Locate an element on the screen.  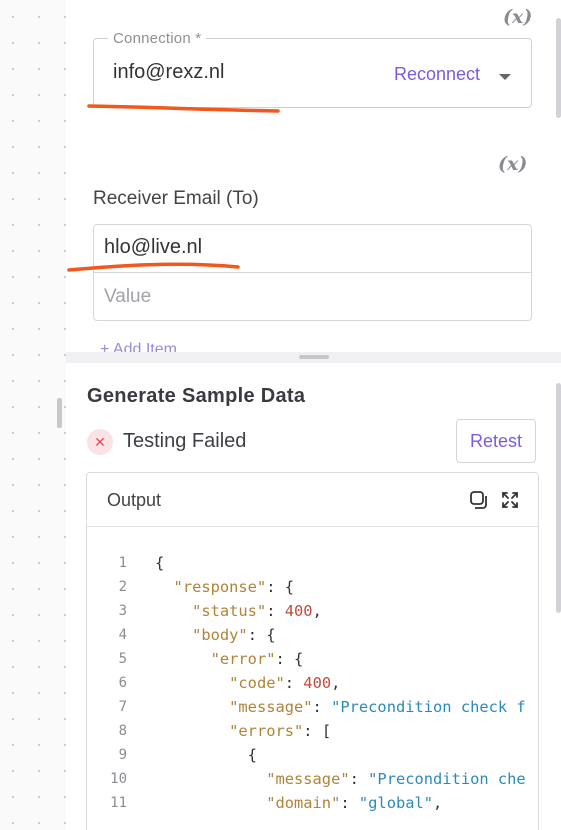
receiver-email-label: Receiver Email (To) is located at coordinates (176, 198).